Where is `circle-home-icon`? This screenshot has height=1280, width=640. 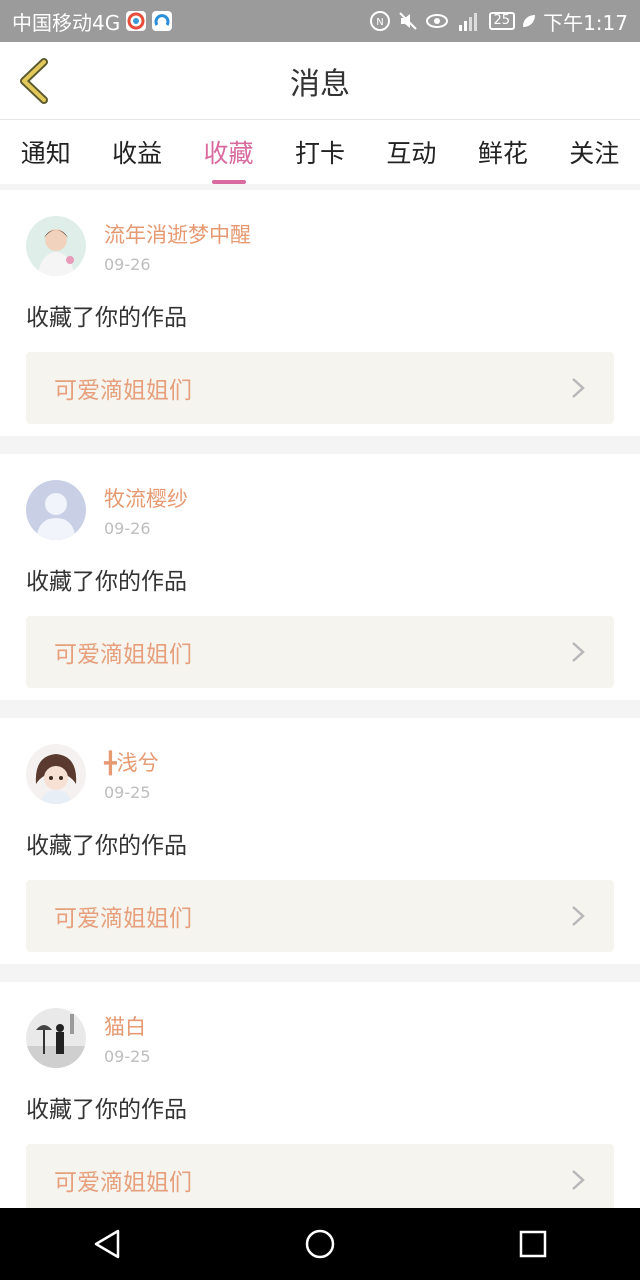 circle-home-icon is located at coordinates (320, 1244).